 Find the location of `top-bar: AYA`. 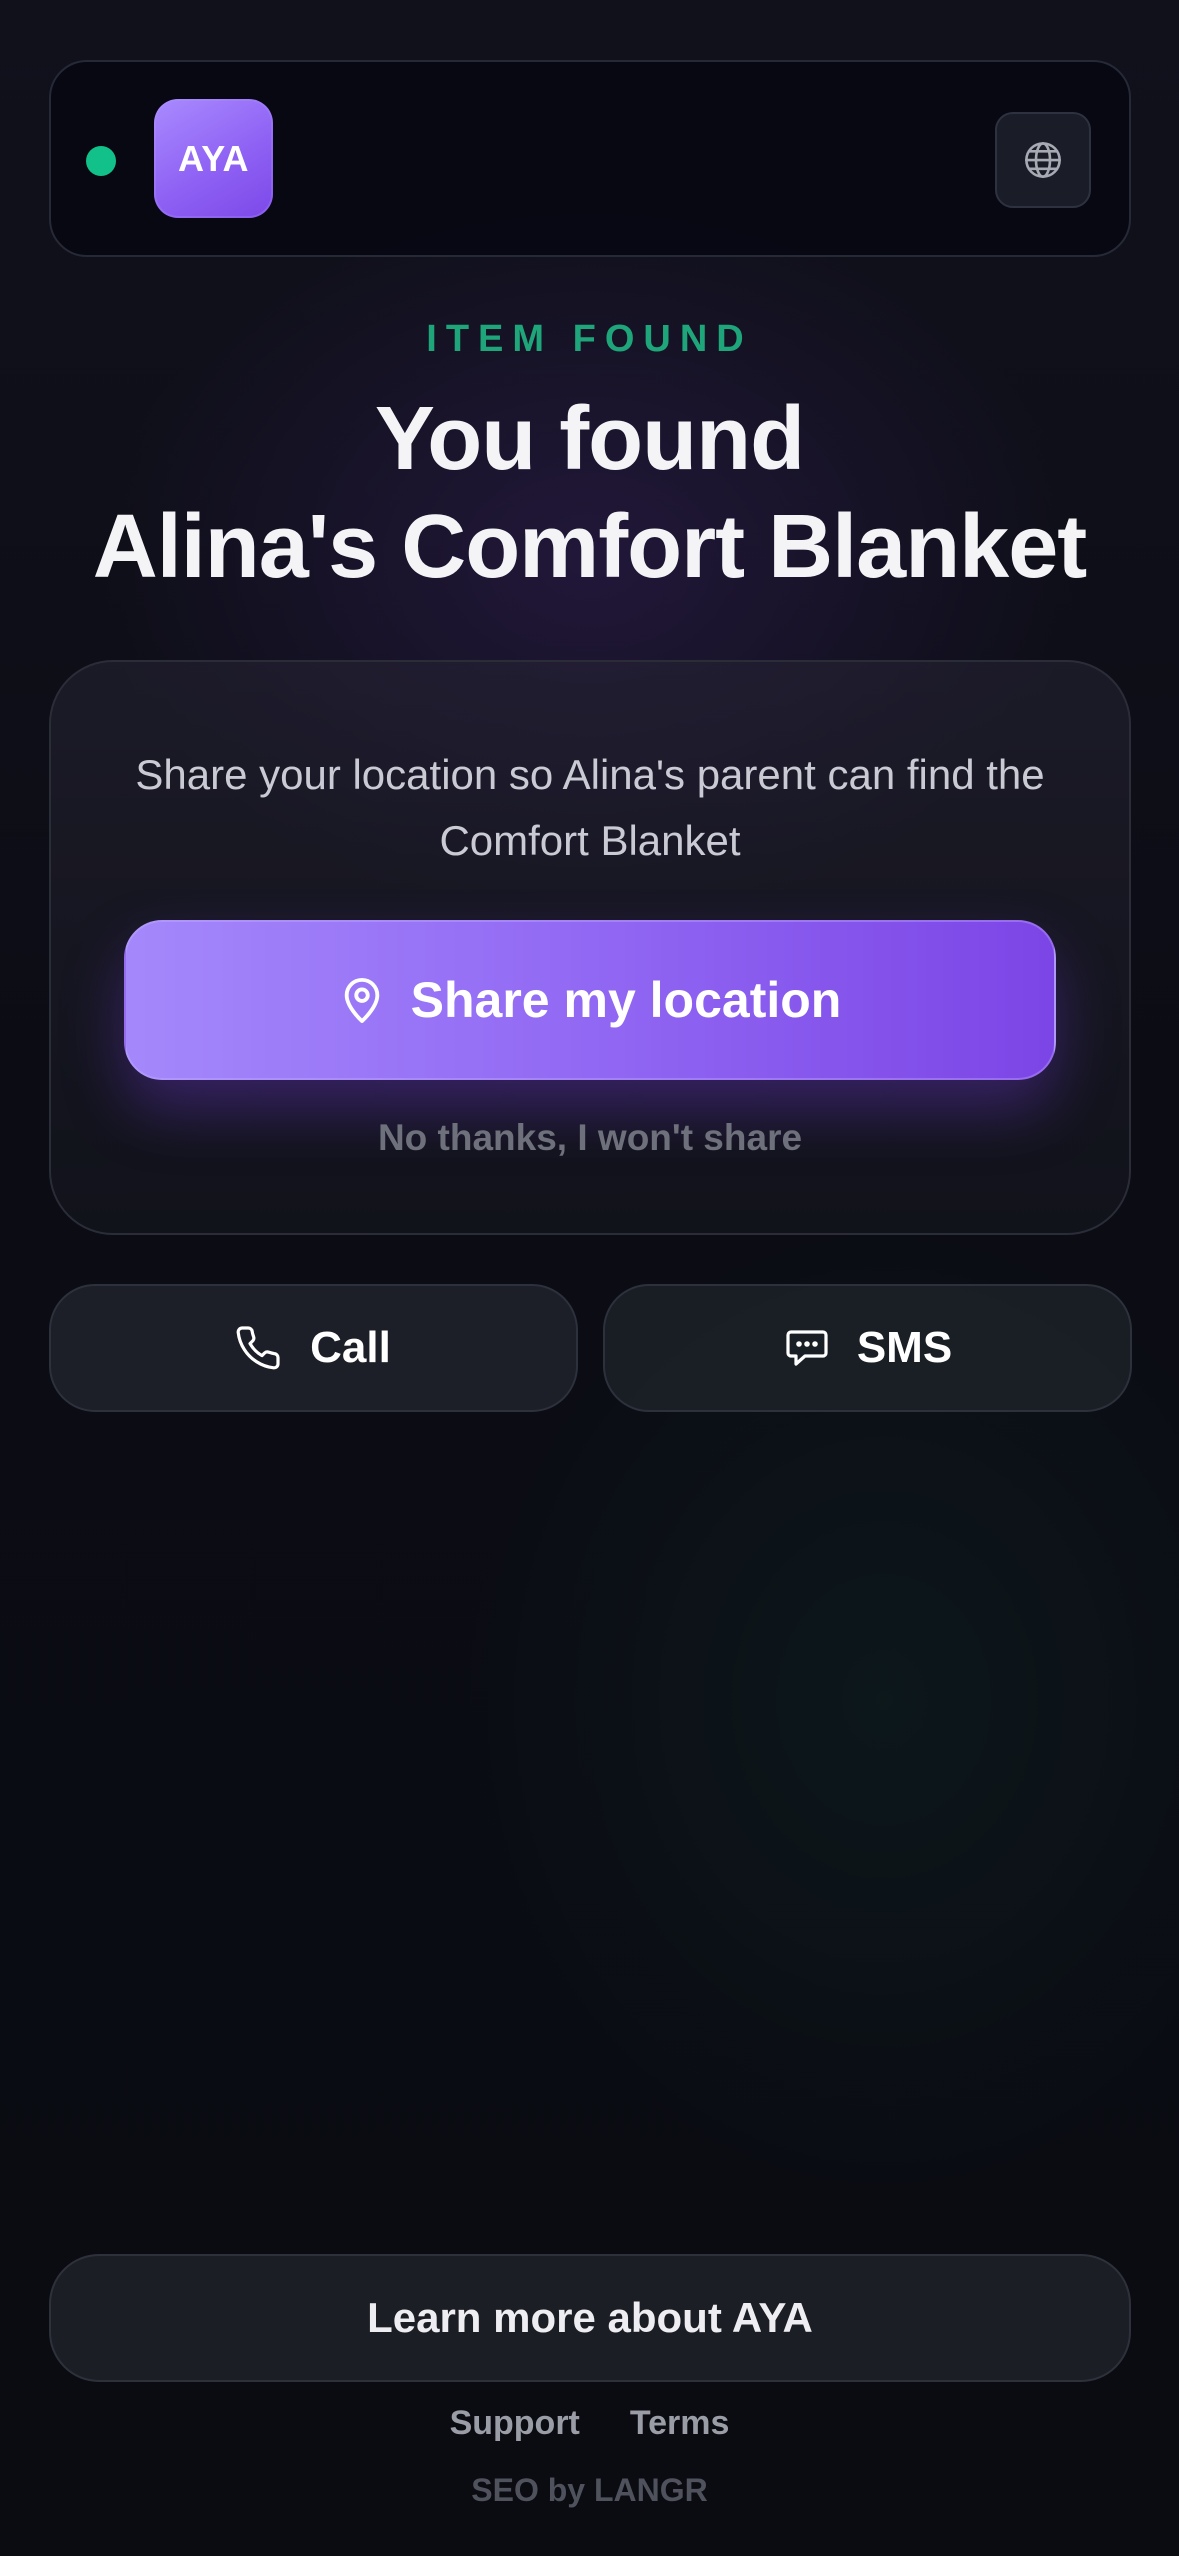

top-bar: AYA is located at coordinates (590, 158).